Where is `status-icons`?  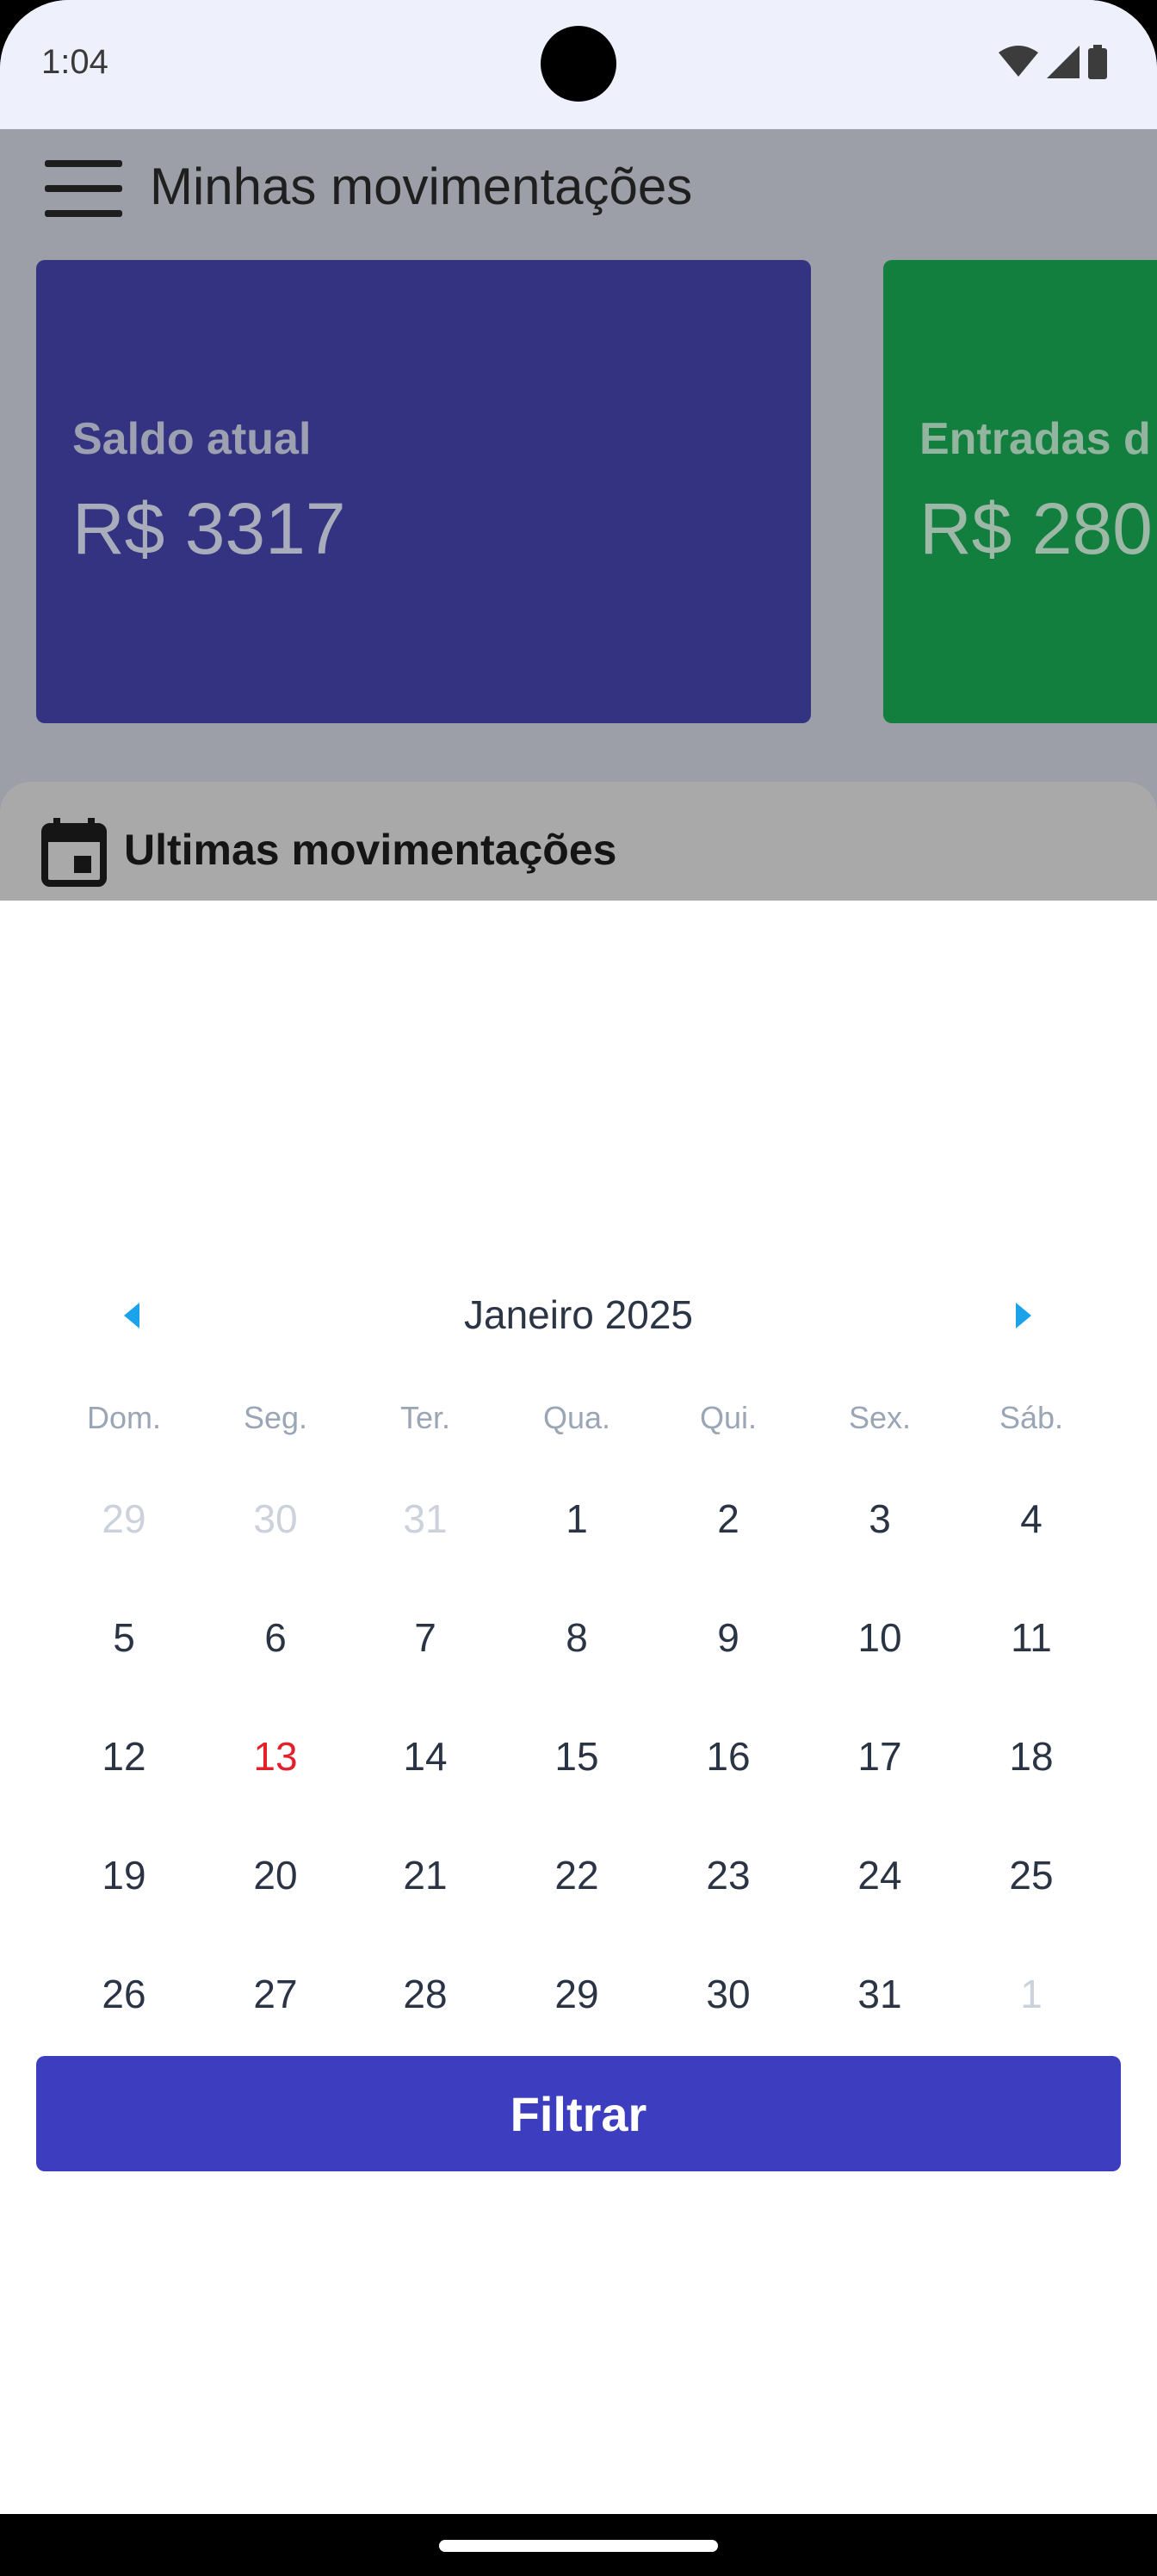 status-icons is located at coordinates (1053, 62).